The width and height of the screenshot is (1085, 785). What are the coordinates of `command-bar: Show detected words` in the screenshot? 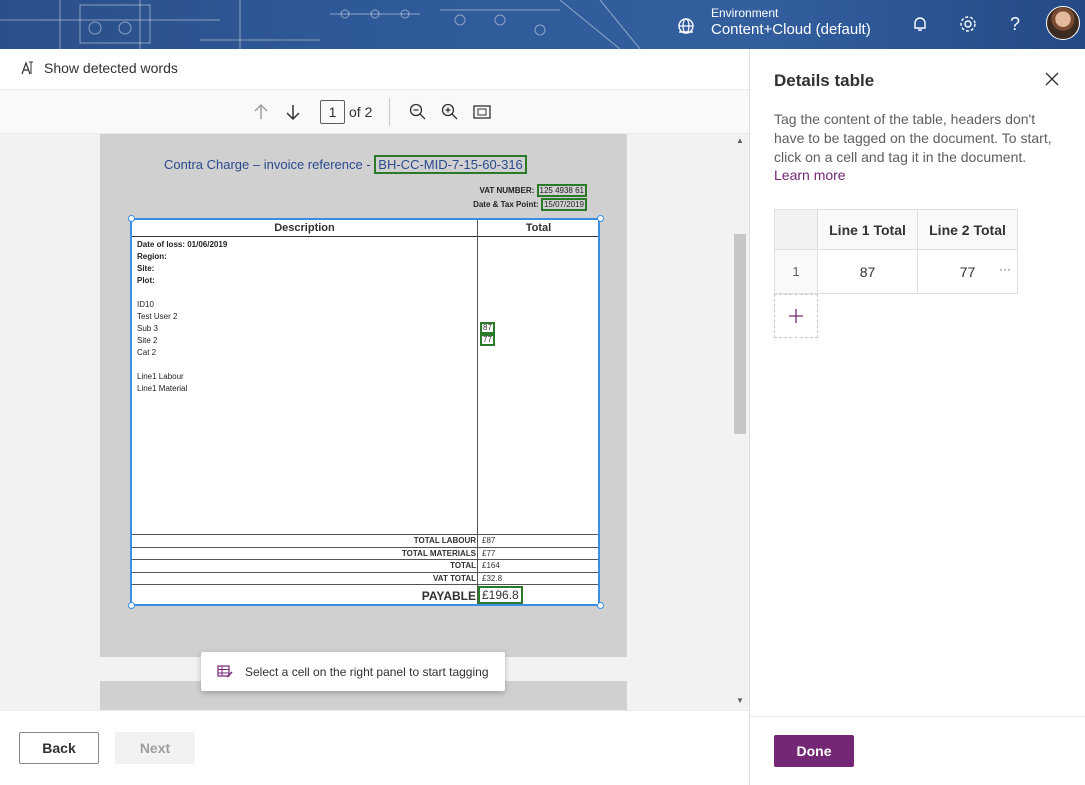 It's located at (374, 69).